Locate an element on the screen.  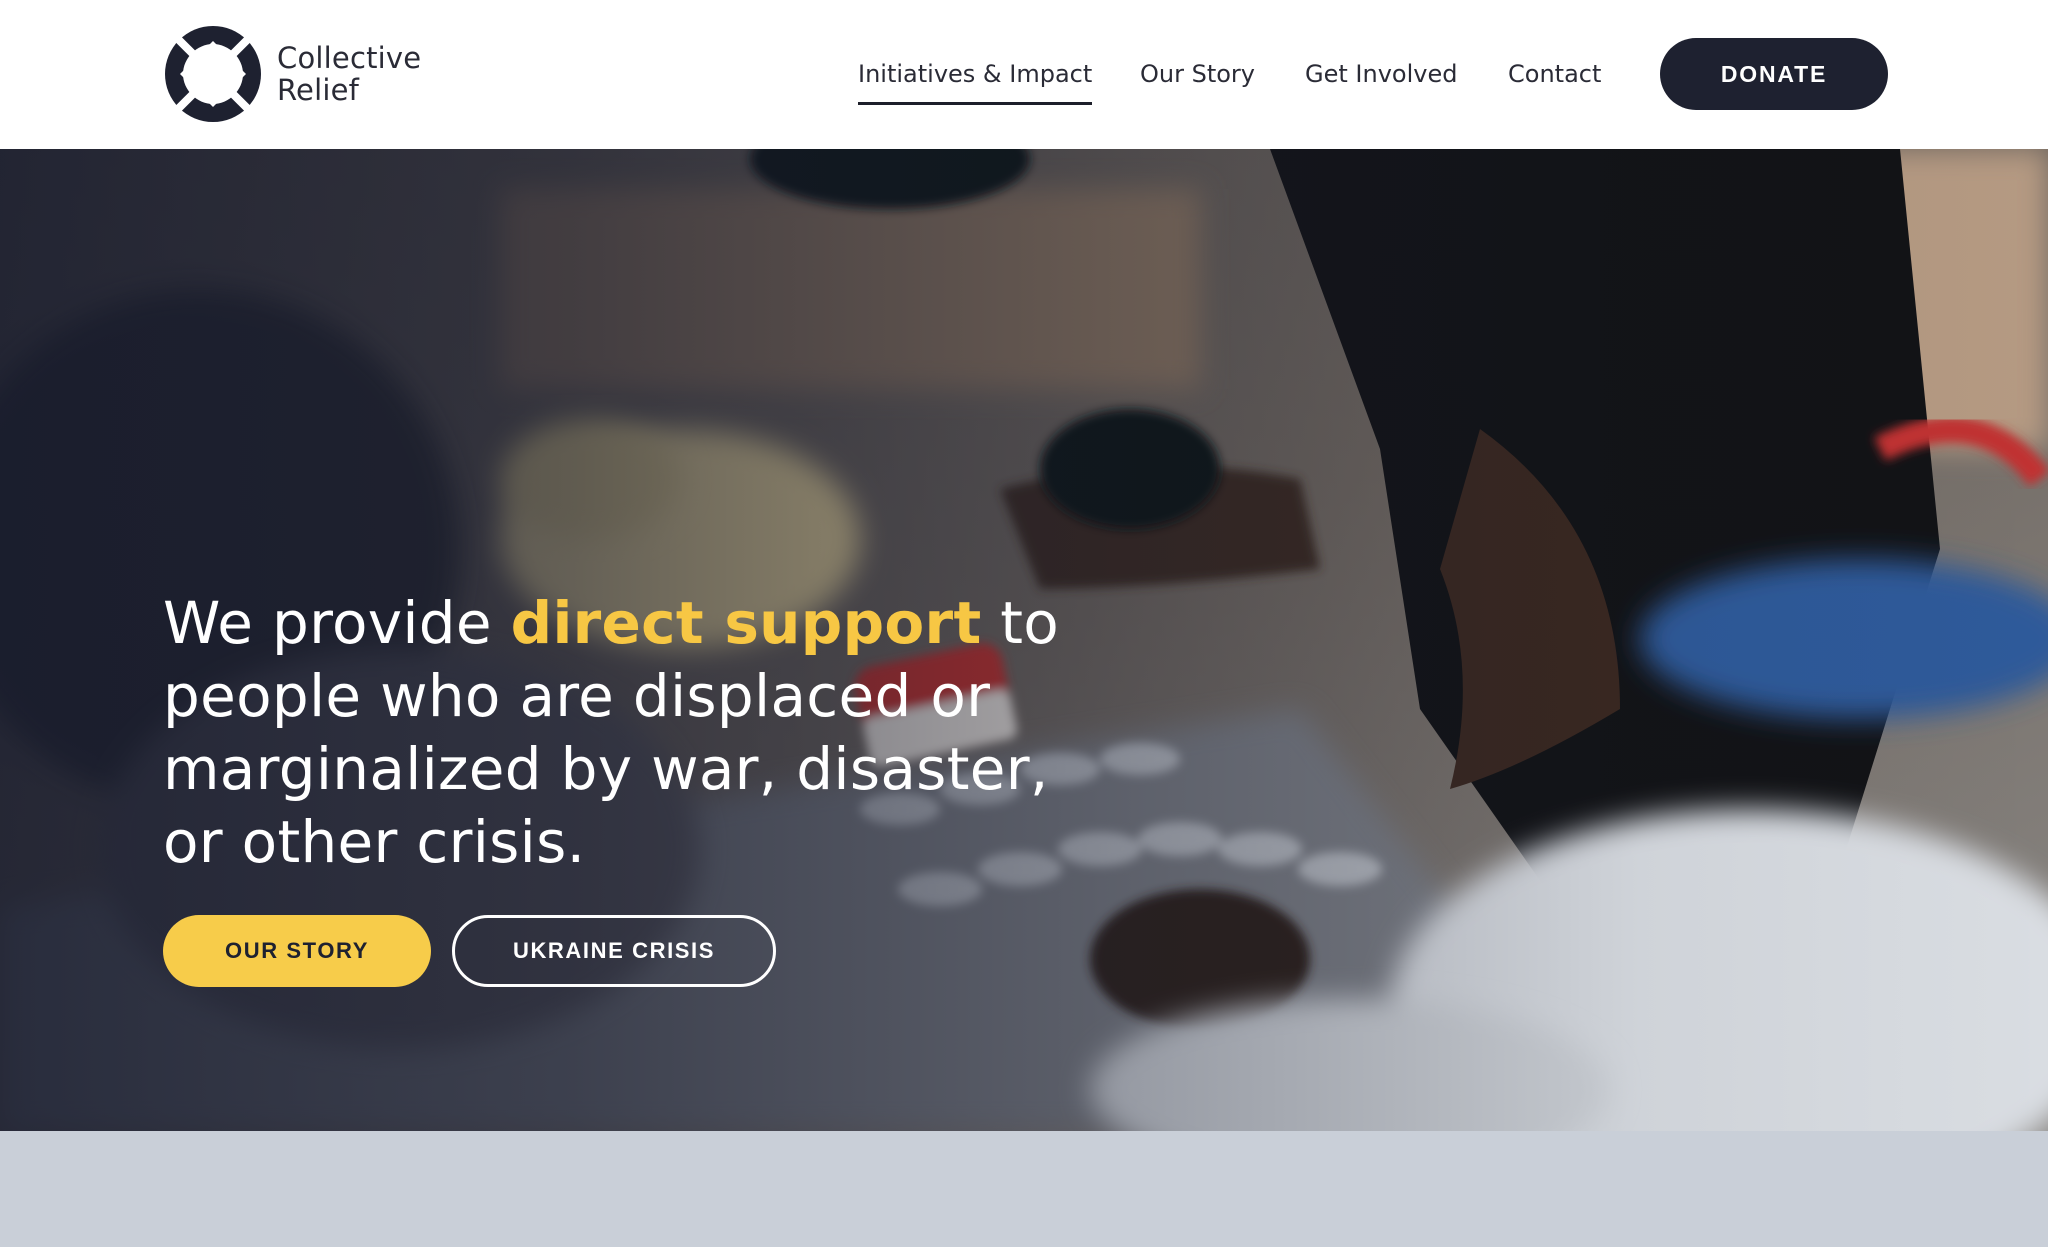
headline-text-before: We provide is located at coordinates (337, 623).